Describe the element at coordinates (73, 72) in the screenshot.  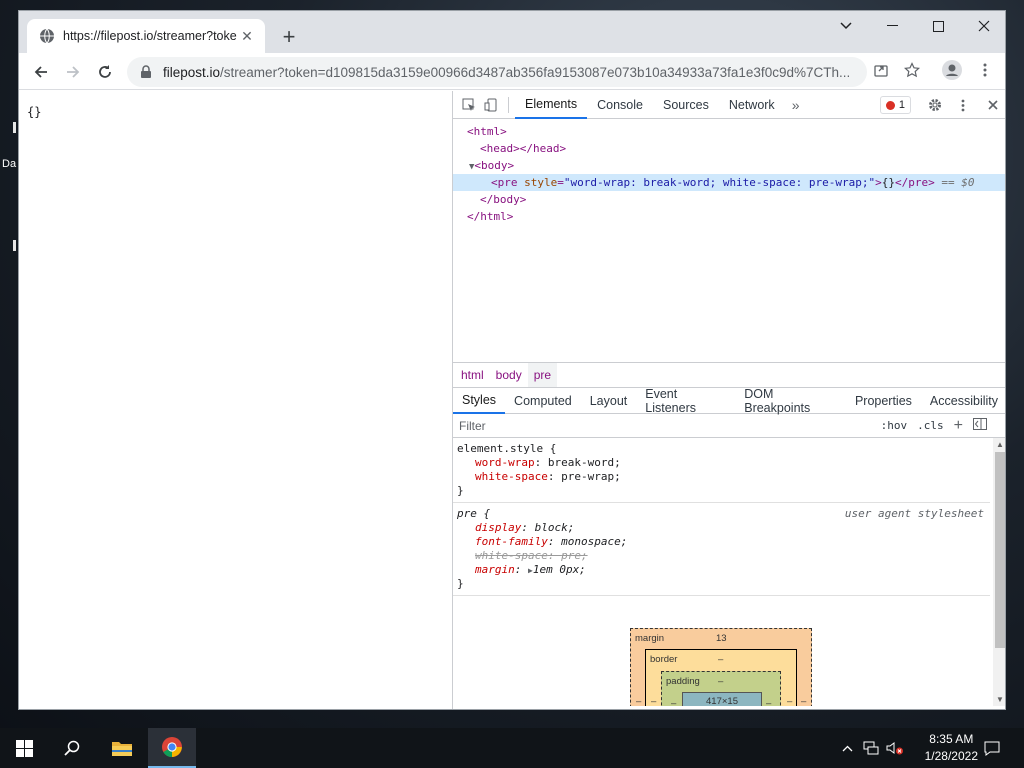
I see `forward-button` at that location.